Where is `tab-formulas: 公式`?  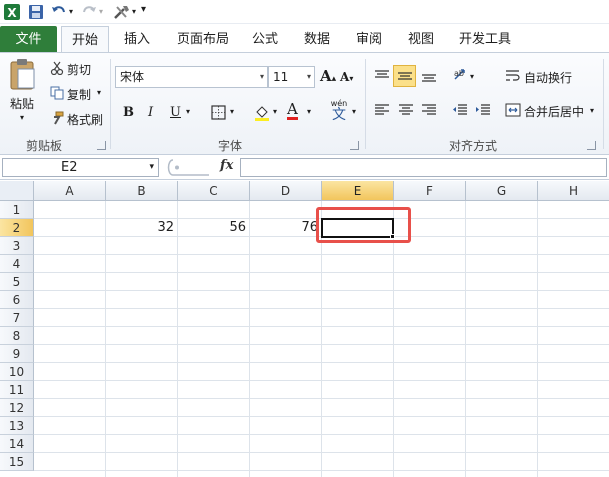
tab-formulas: 公式 is located at coordinates (265, 39).